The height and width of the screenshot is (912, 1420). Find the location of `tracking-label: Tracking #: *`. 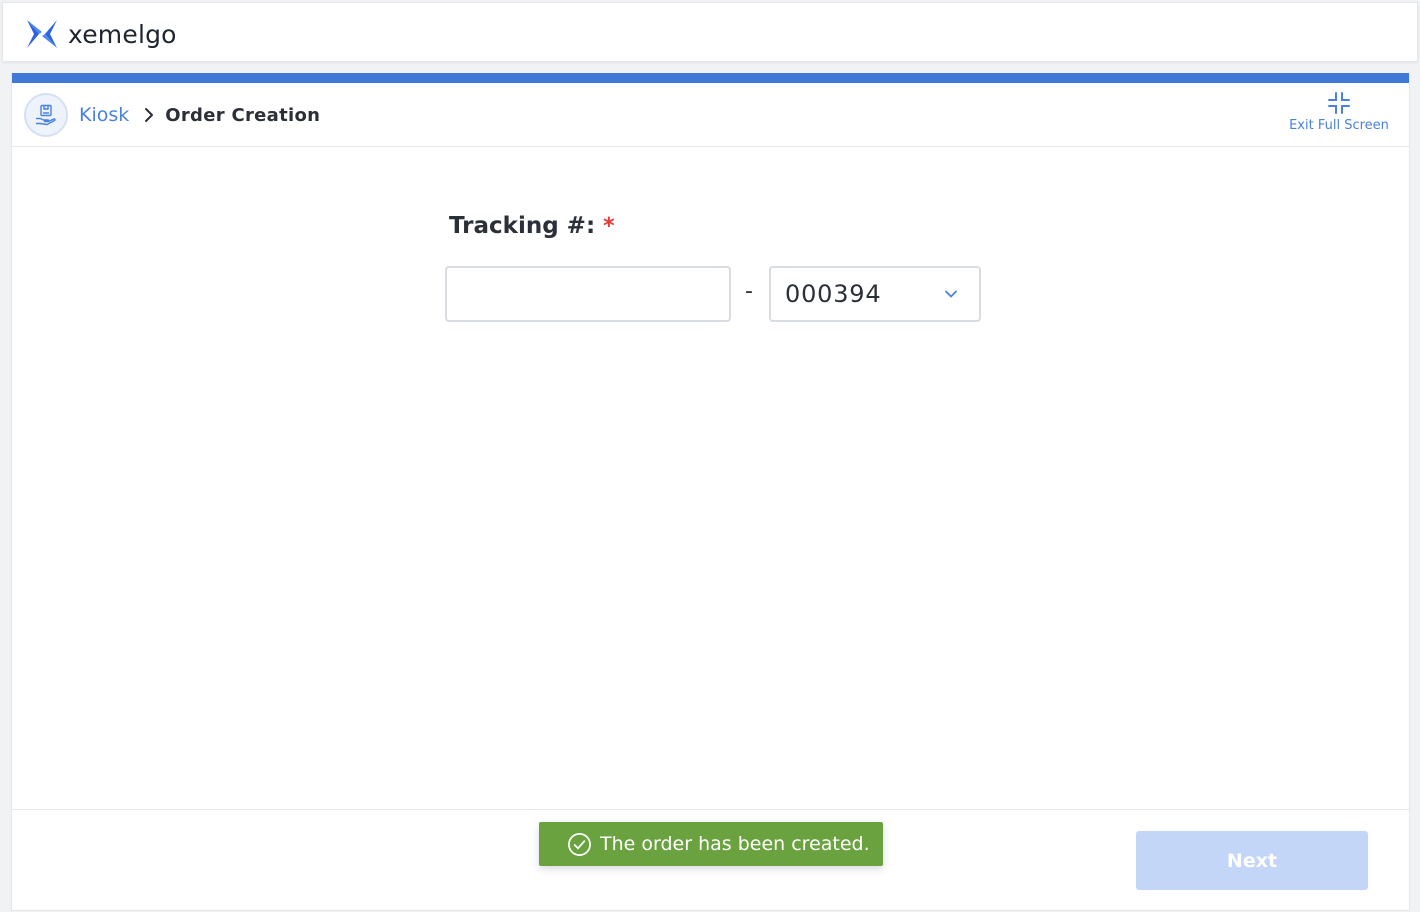

tracking-label: Tracking #: * is located at coordinates (532, 226).